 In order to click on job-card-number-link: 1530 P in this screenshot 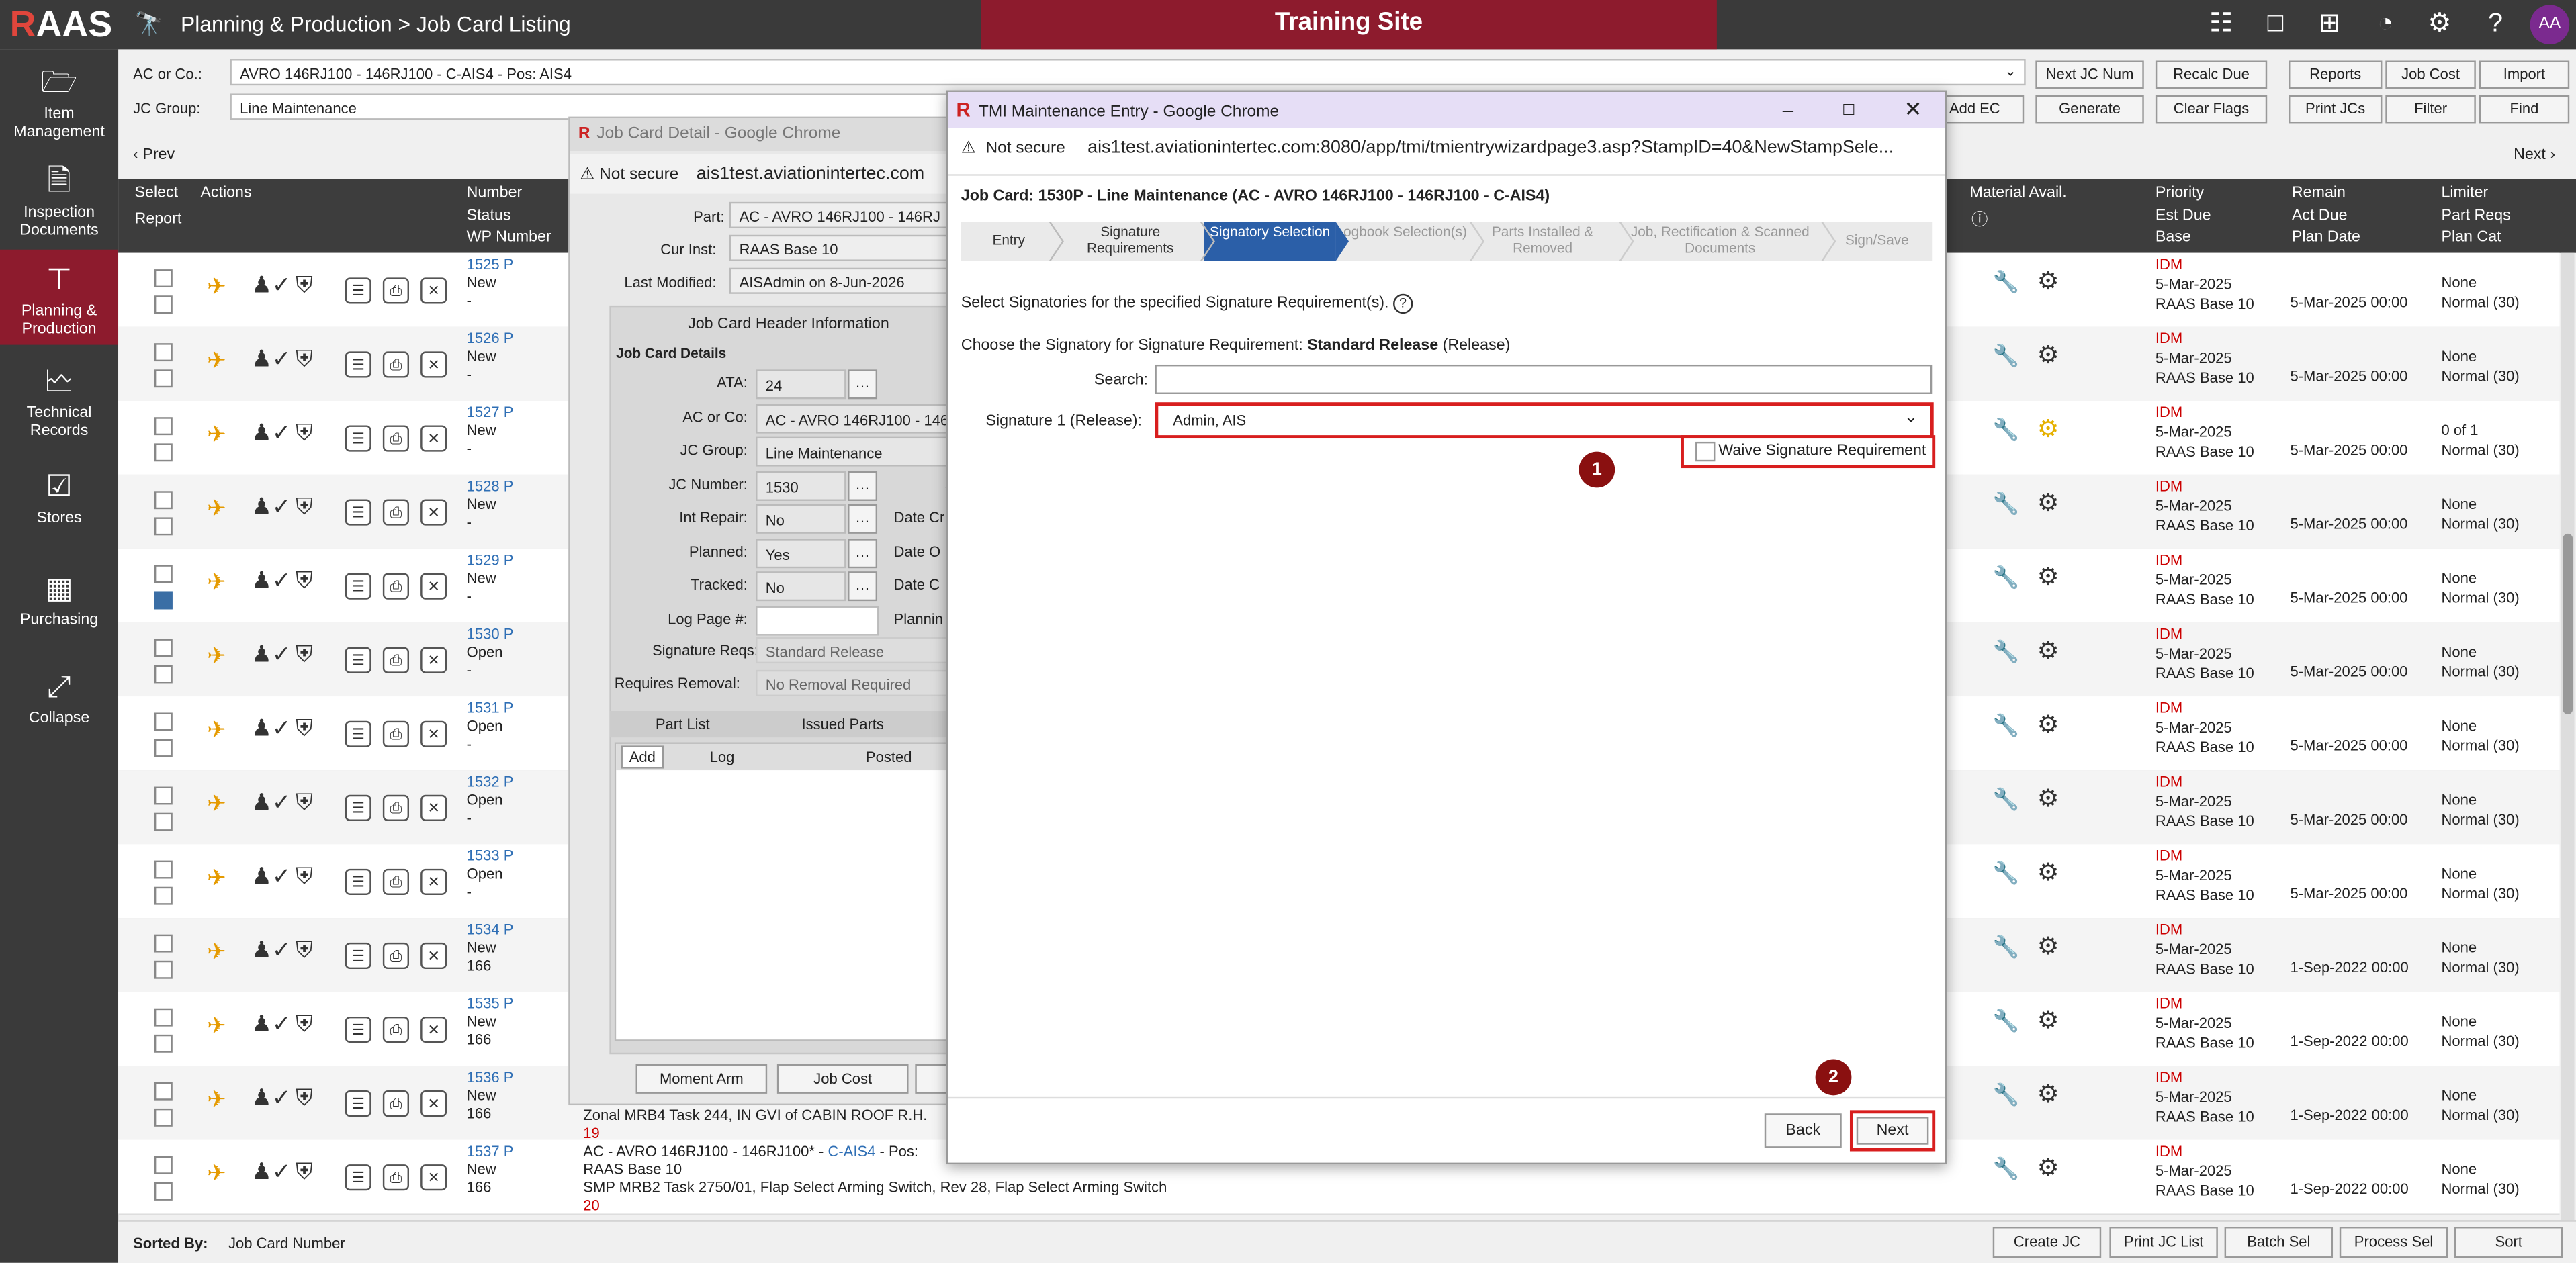, I will do `click(491, 635)`.